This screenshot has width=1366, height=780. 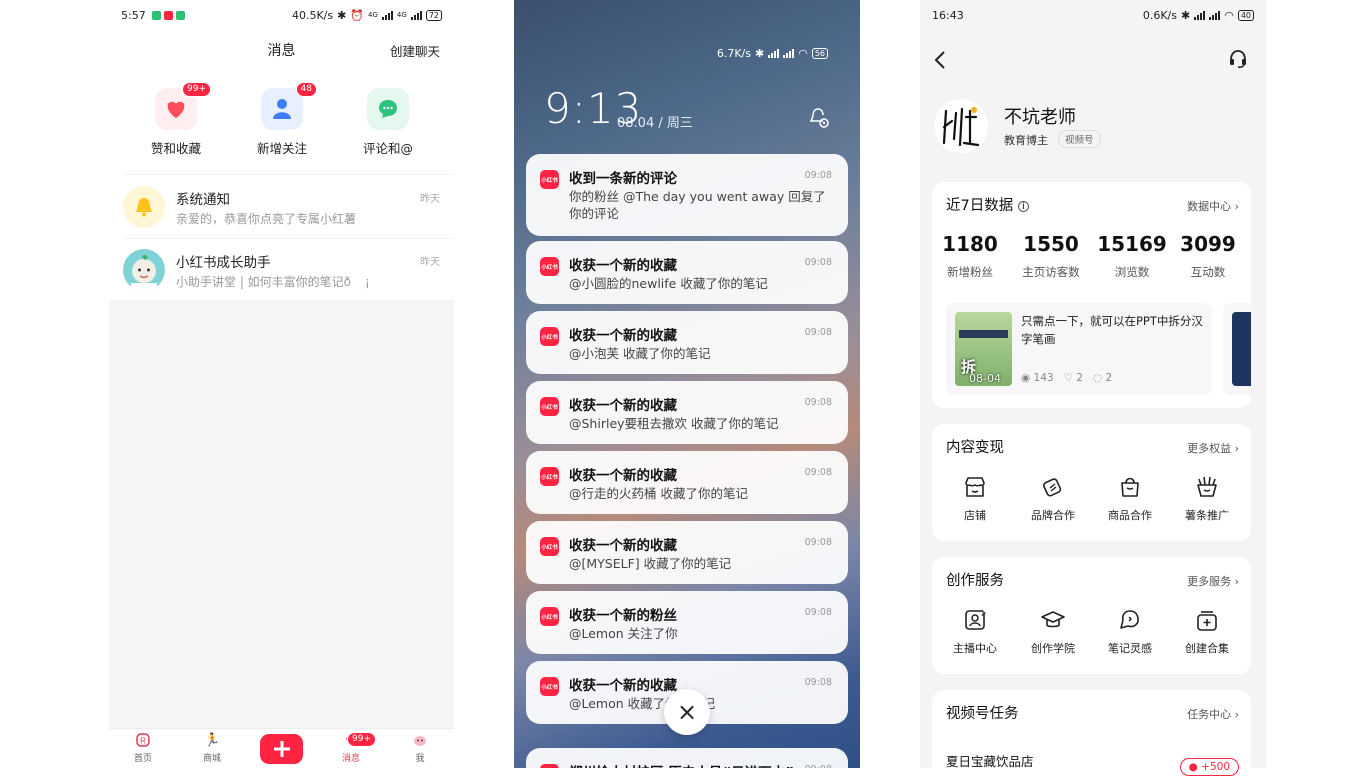 What do you see at coordinates (983, 349) in the screenshot?
I see `note-thumbnail: 拆 08-04` at bounding box center [983, 349].